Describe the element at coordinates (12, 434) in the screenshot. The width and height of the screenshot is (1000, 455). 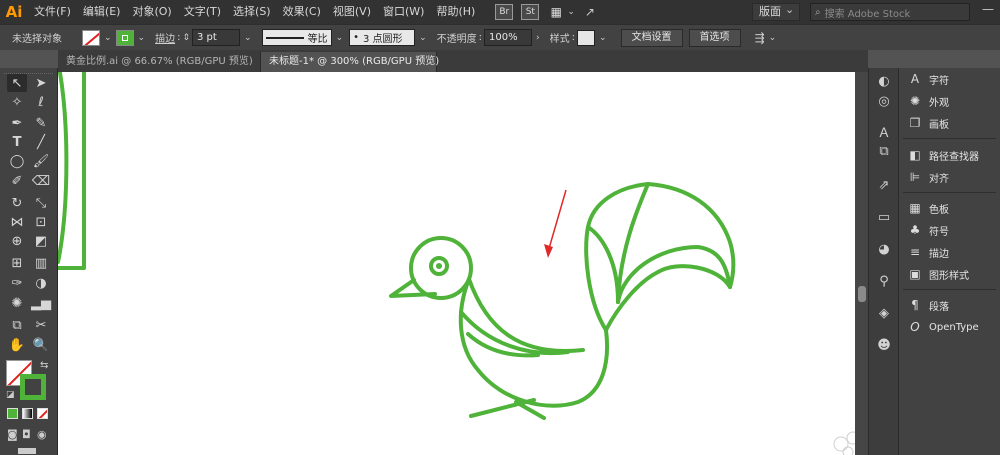
I see `draw-normal-icon: ◙` at that location.